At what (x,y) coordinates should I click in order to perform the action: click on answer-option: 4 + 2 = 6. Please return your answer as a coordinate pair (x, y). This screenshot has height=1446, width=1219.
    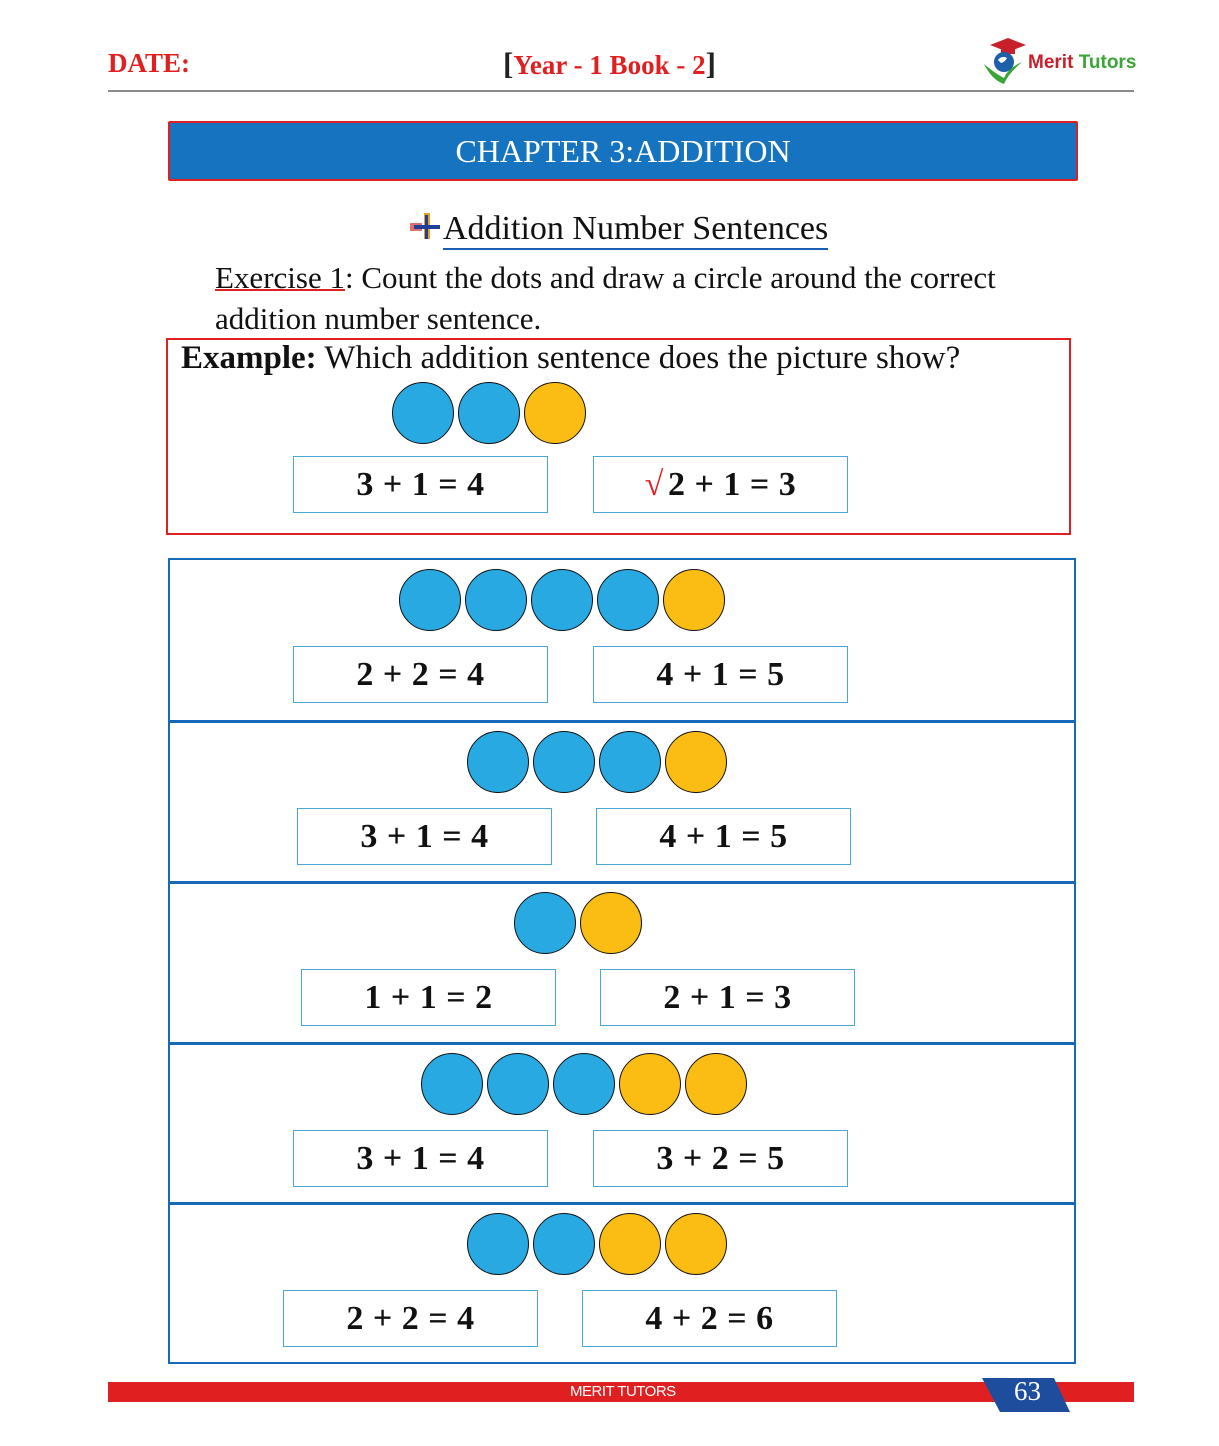
    Looking at the image, I should click on (709, 1318).